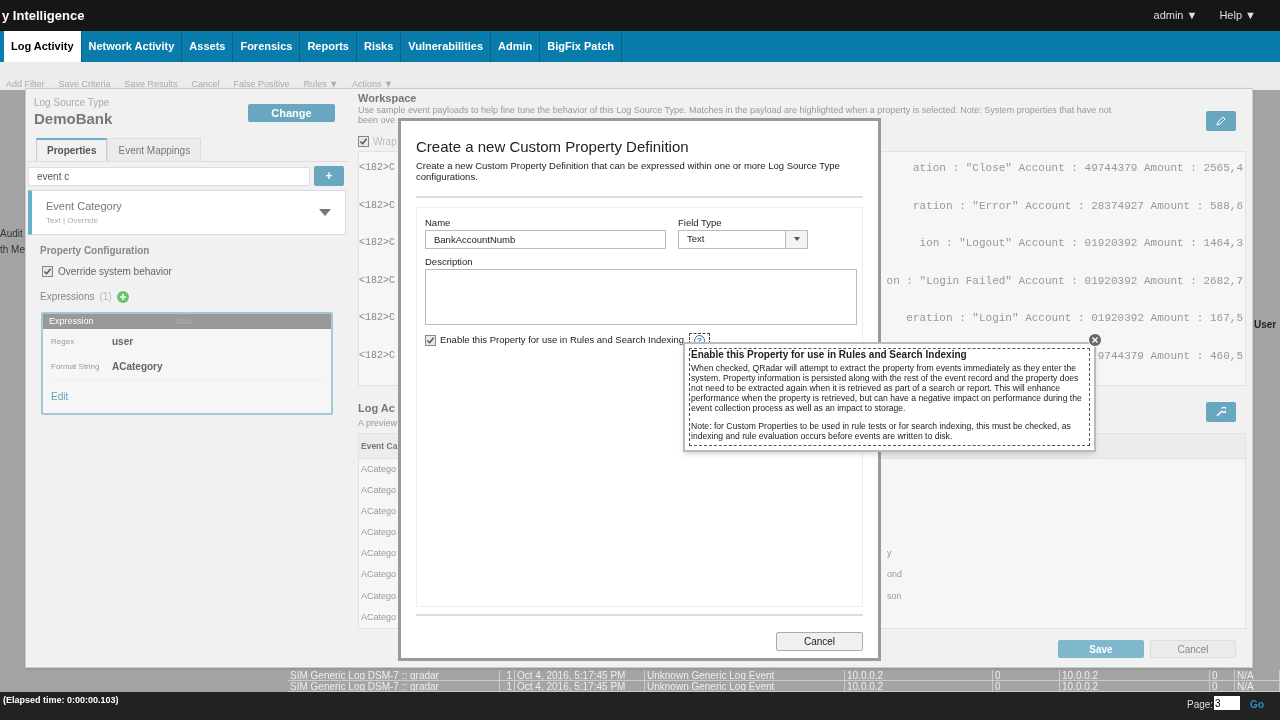  I want to click on log-source-type: DemoBank, so click(74, 119).